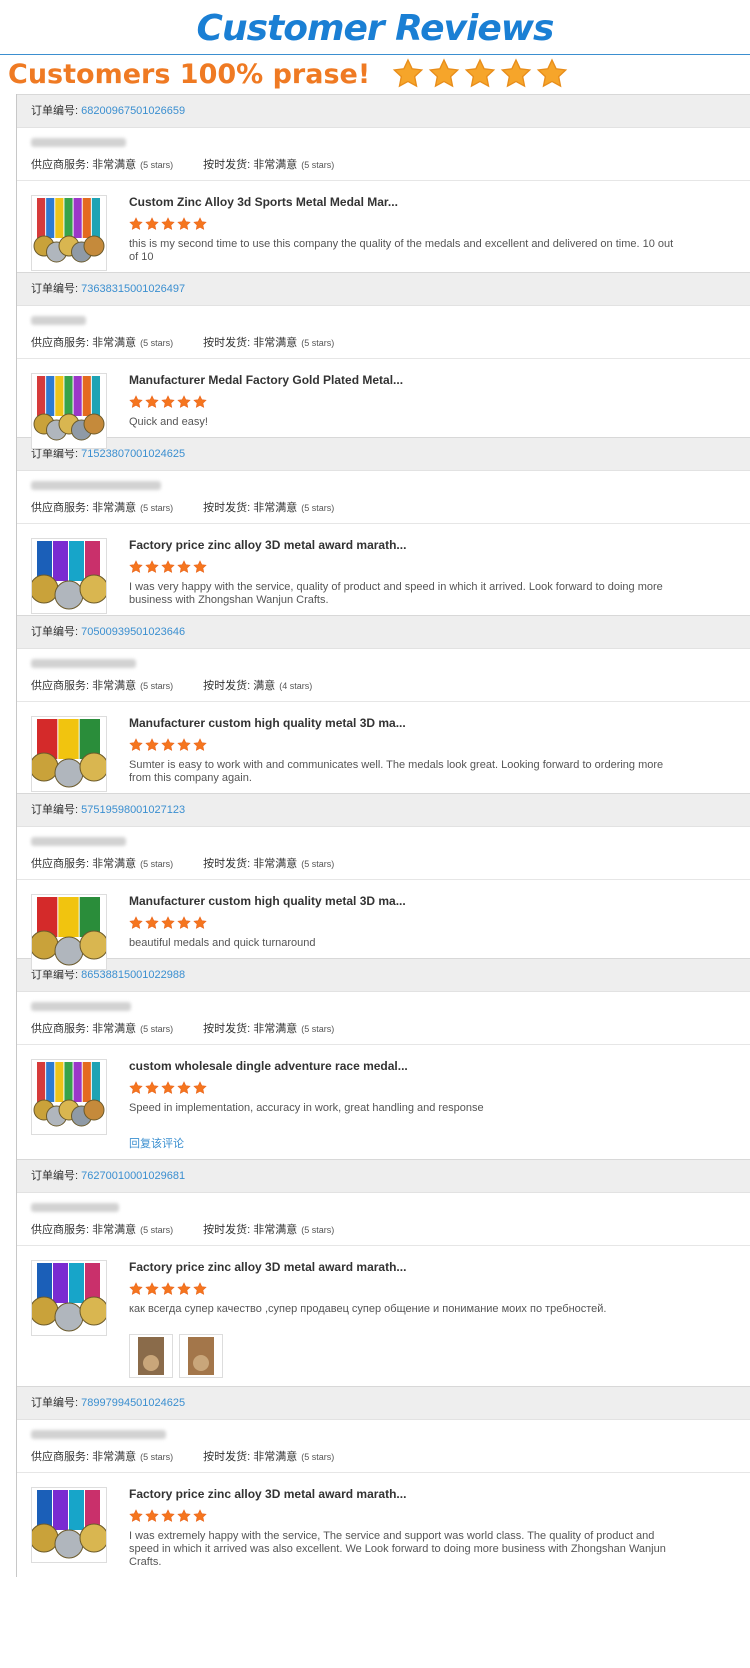 This screenshot has width=750, height=1668. Describe the element at coordinates (189, 74) in the screenshot. I see `praise-text: Customers 100% prase!` at that location.